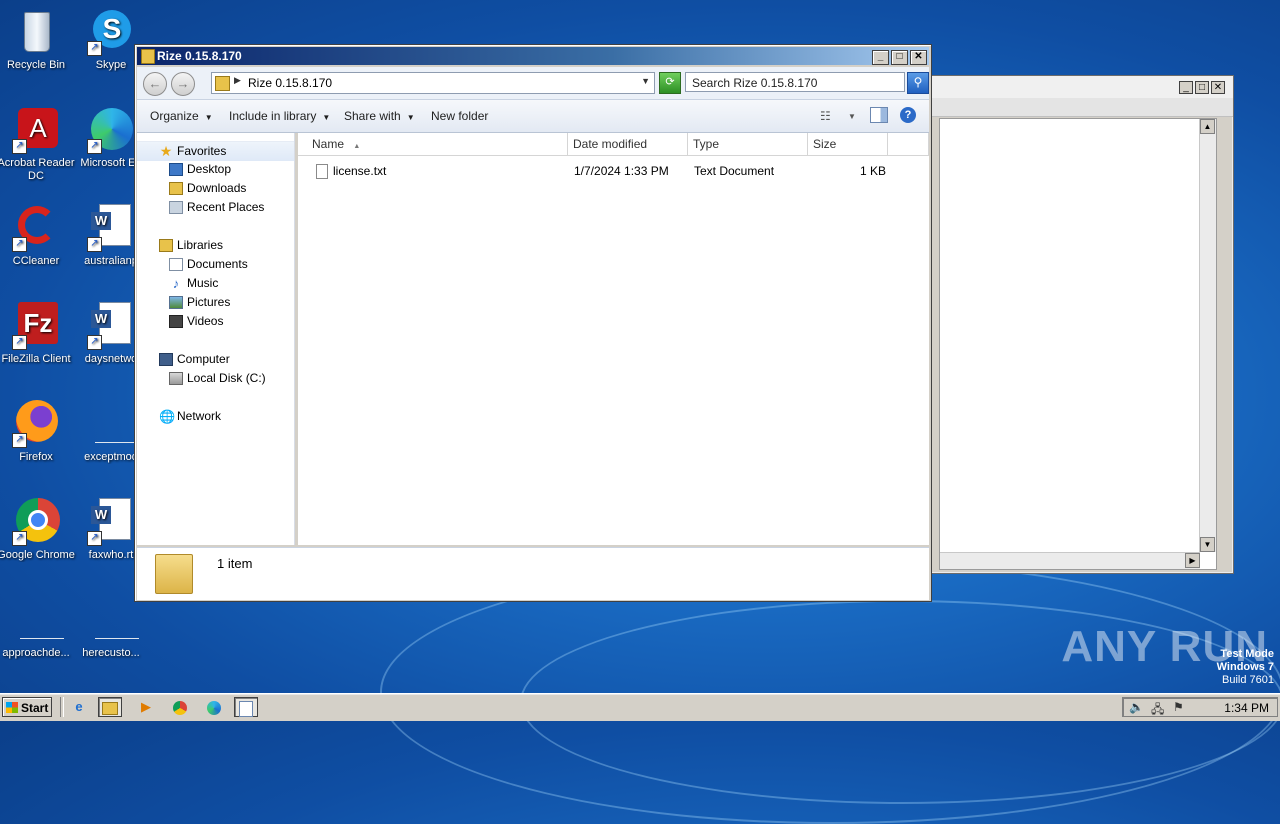 The image size is (1280, 824). What do you see at coordinates (1207, 335) in the screenshot?
I see `vertical-scrollbar: ▲ ▼` at bounding box center [1207, 335].